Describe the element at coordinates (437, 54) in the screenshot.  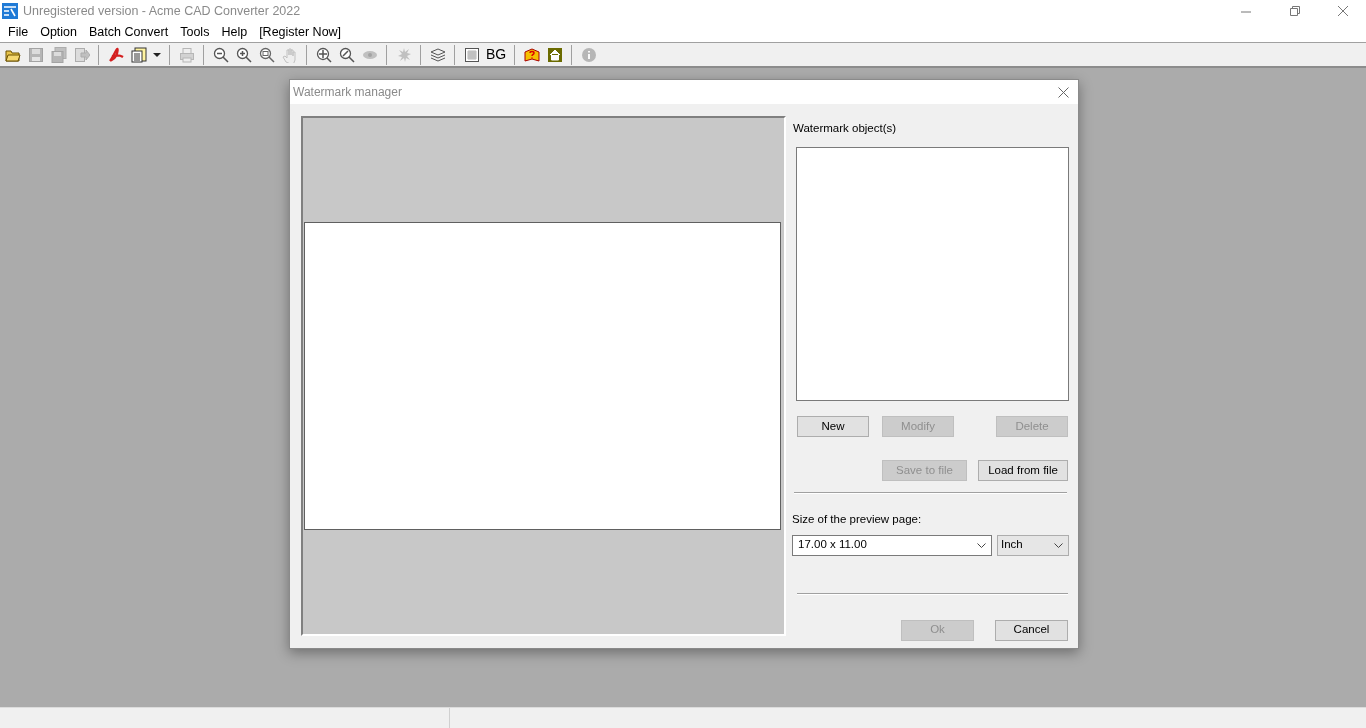
I see `layers-icon` at that location.